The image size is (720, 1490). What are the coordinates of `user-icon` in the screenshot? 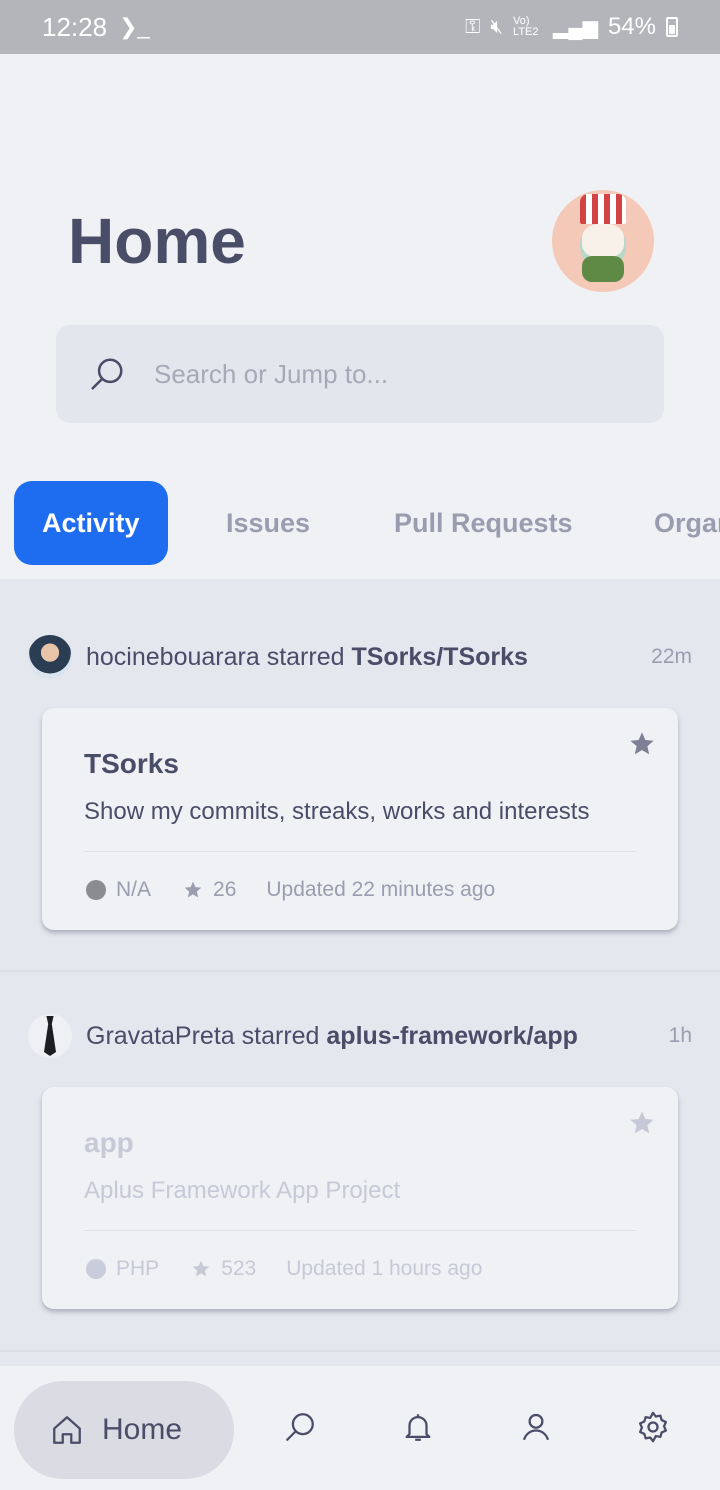 It's located at (536, 1427).